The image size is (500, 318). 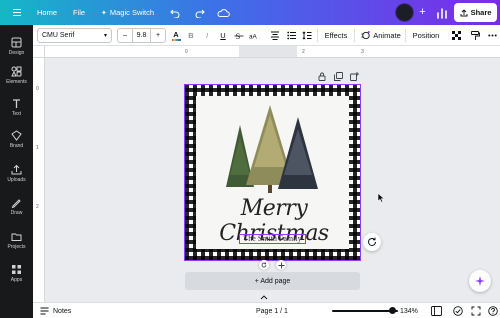 I want to click on share-label: Share, so click(x=481, y=12).